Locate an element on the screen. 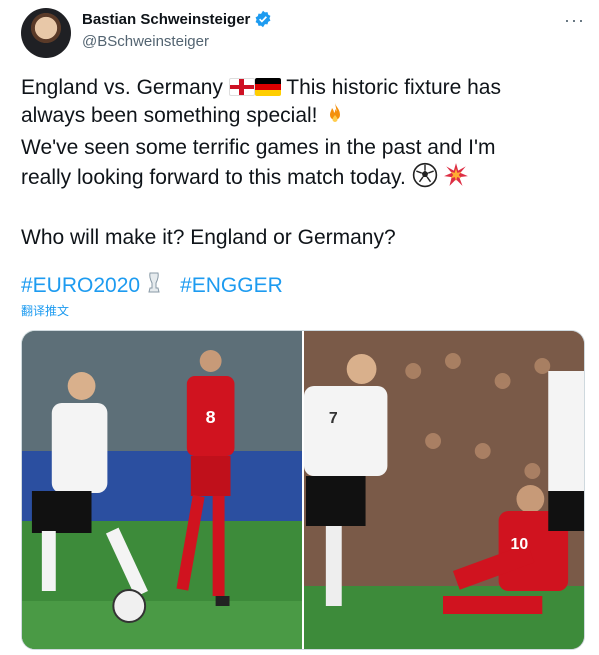 This screenshot has height=655, width=599. soccer-ball-icon is located at coordinates (425, 179).